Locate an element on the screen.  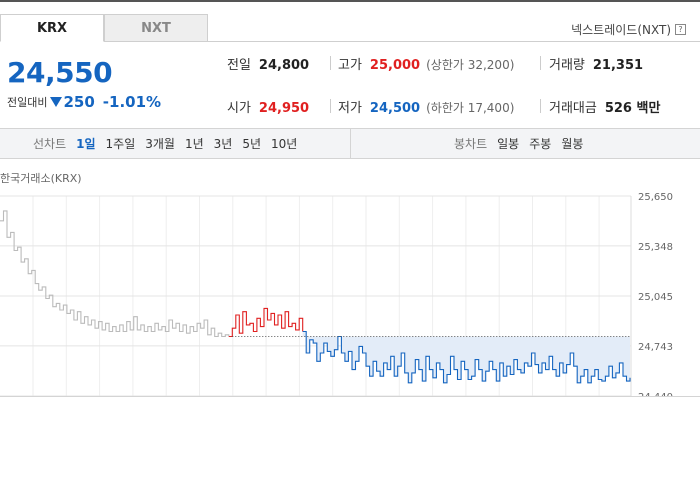
market-tabs: KRX NXT is located at coordinates (104, 28).